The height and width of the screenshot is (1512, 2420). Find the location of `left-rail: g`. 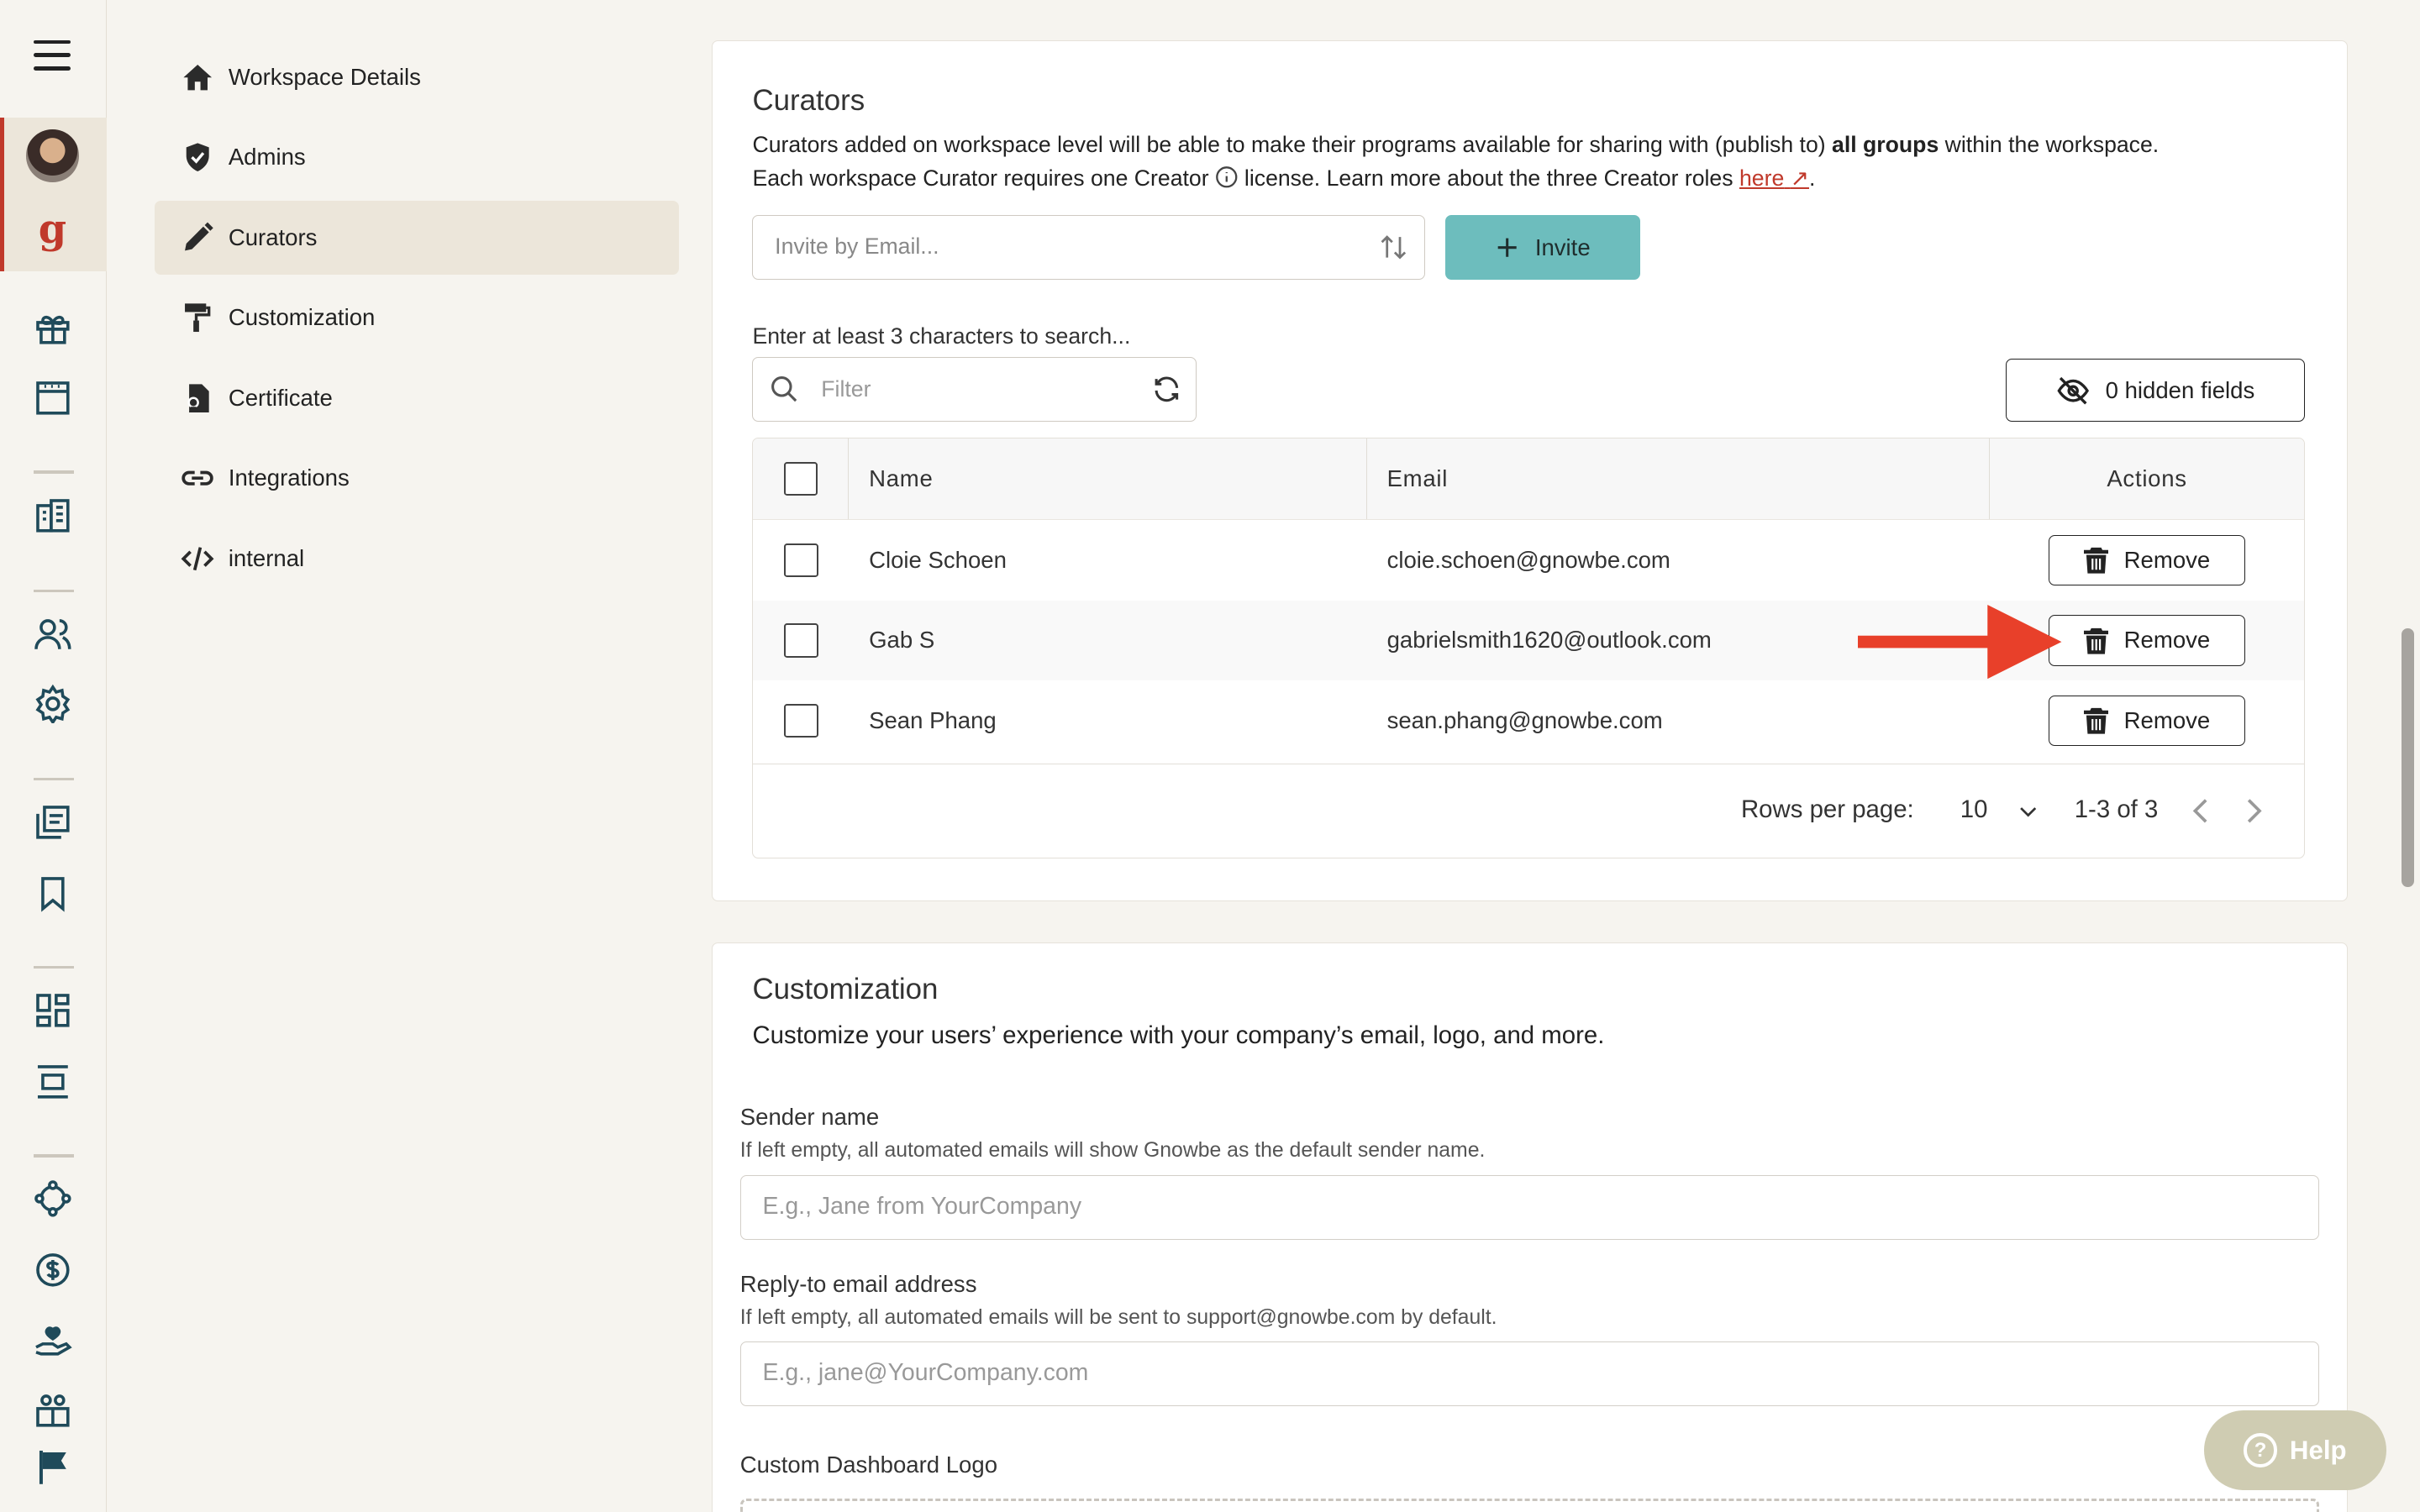

left-rail: g is located at coordinates (53, 756).